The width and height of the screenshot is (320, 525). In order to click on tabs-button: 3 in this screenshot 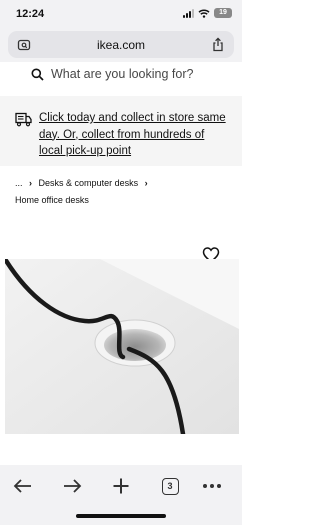, I will do `click(170, 486)`.